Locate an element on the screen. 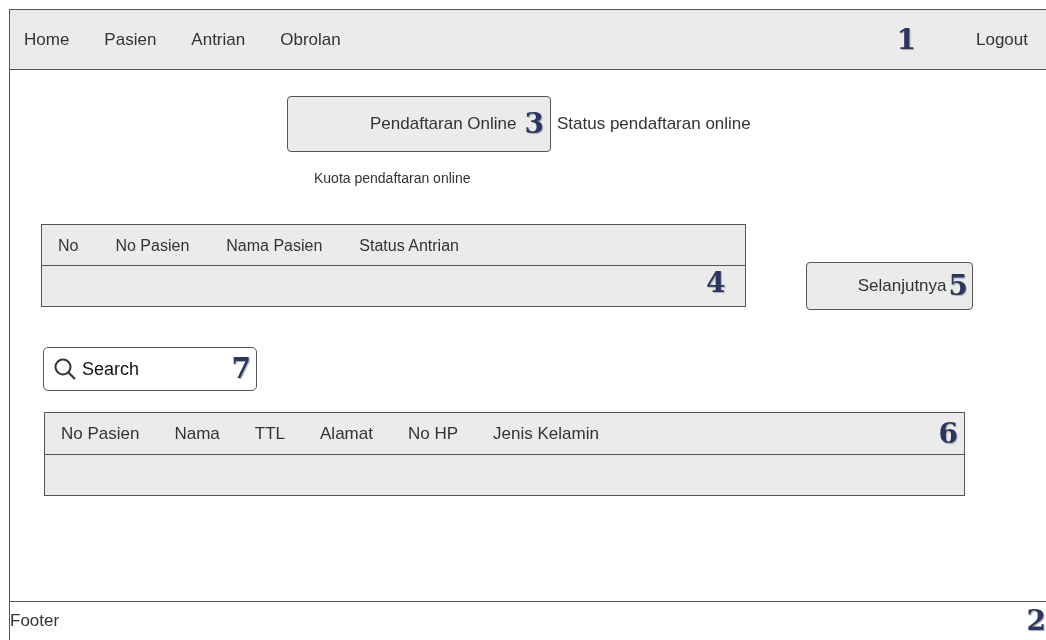 The width and height of the screenshot is (1046, 640). footer-text: Footer is located at coordinates (35, 621).